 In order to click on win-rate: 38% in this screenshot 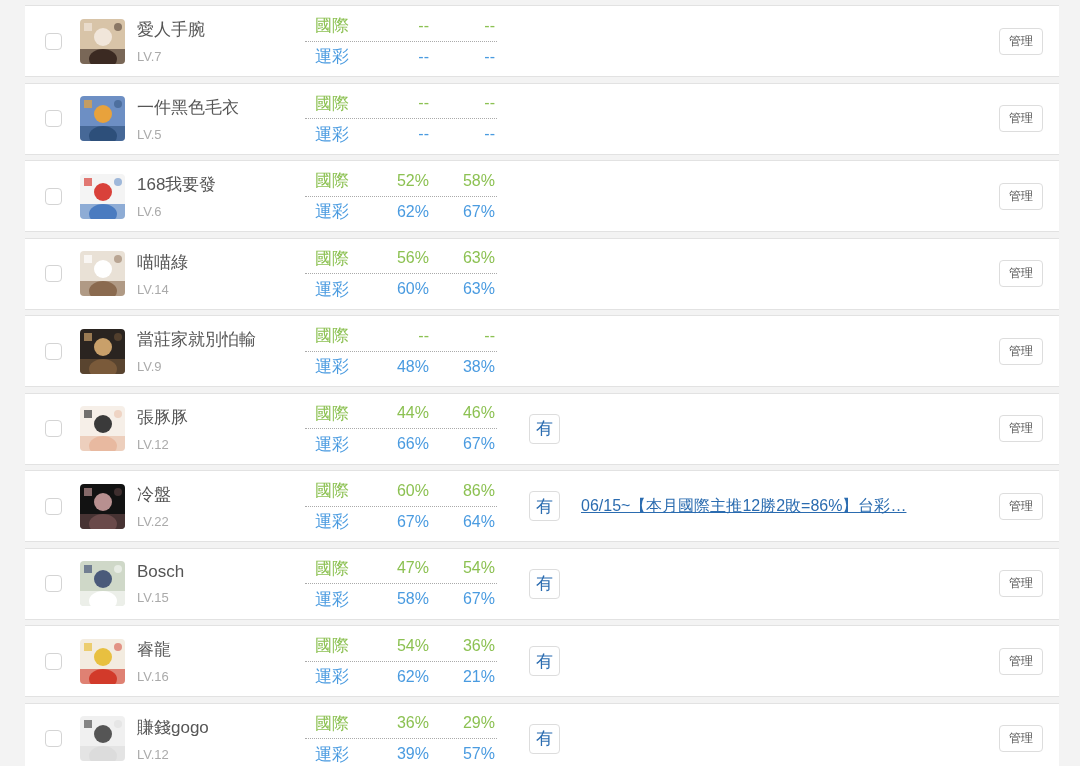, I will do `click(478, 366)`.